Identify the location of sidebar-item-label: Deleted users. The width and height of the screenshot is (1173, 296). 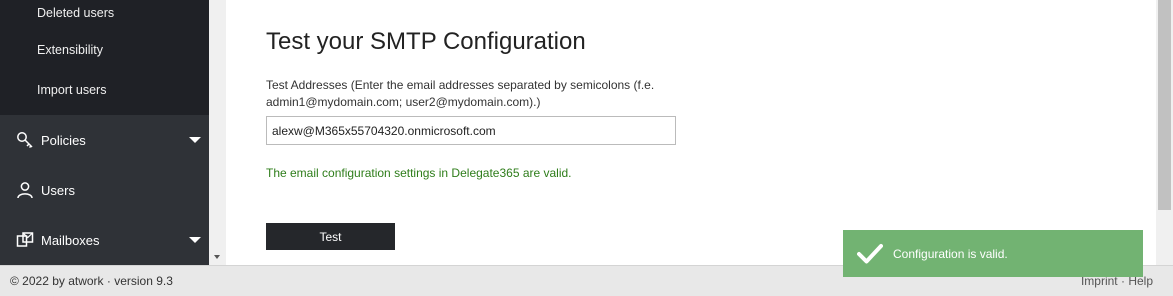
(76, 13).